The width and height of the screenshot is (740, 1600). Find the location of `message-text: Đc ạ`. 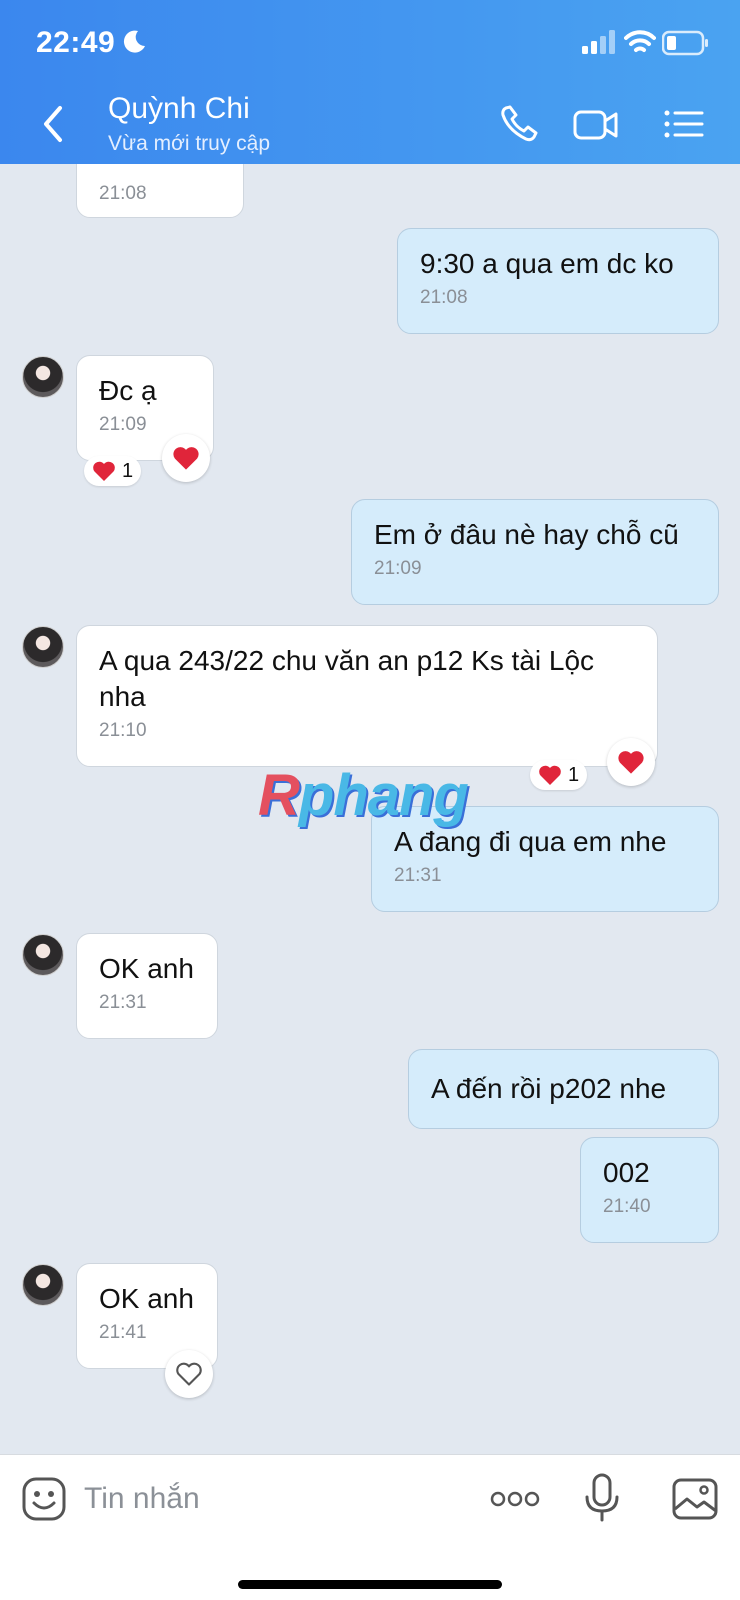

message-text: Đc ạ is located at coordinates (128, 390).